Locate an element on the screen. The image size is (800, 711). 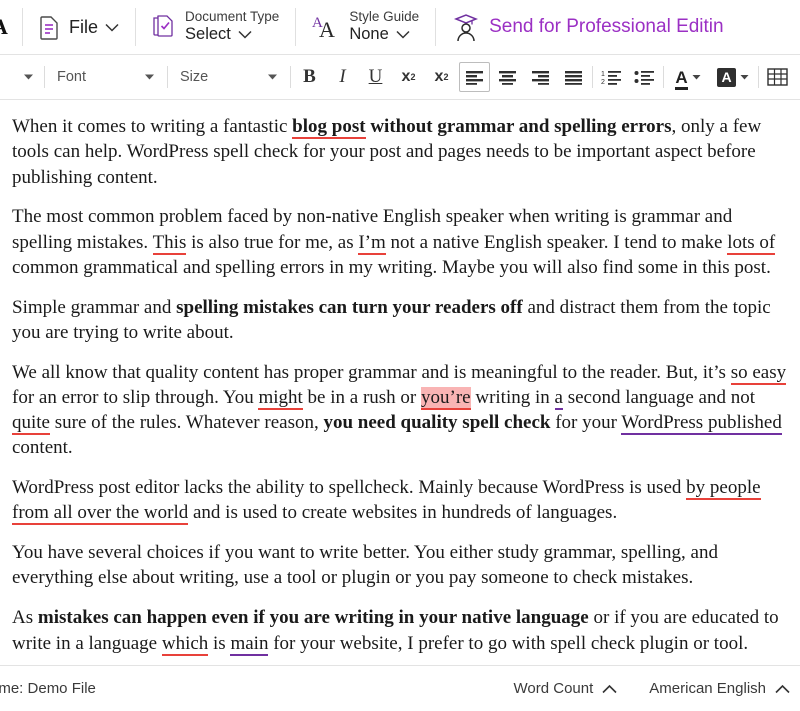
document-type-selector: Document Type Select is located at coordinates (215, 27).